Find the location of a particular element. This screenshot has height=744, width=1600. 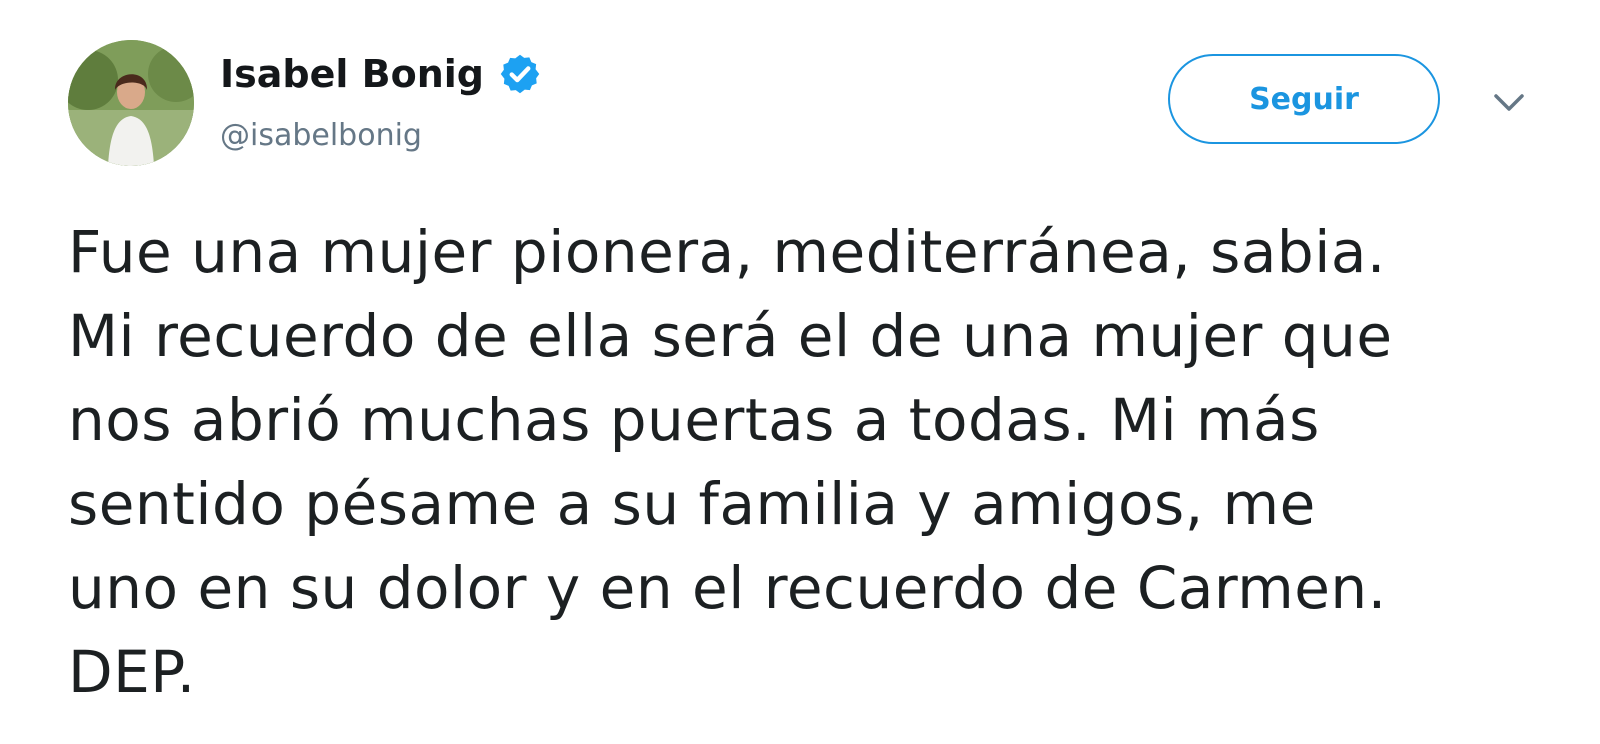

display-name: Isabel Bonig is located at coordinates (381, 74).